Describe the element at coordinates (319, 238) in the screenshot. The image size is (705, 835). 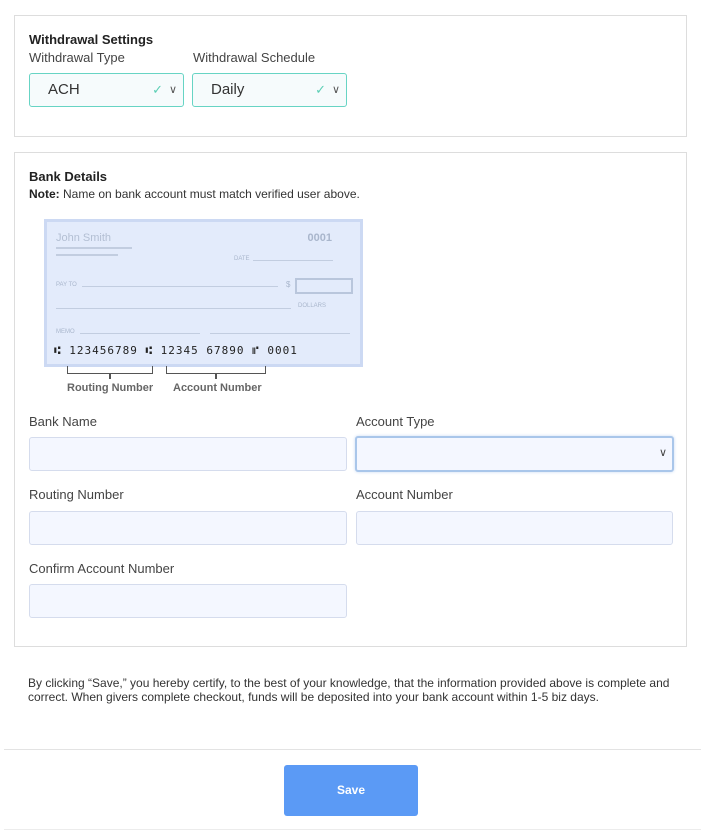
I see `check-number: 0001` at that location.